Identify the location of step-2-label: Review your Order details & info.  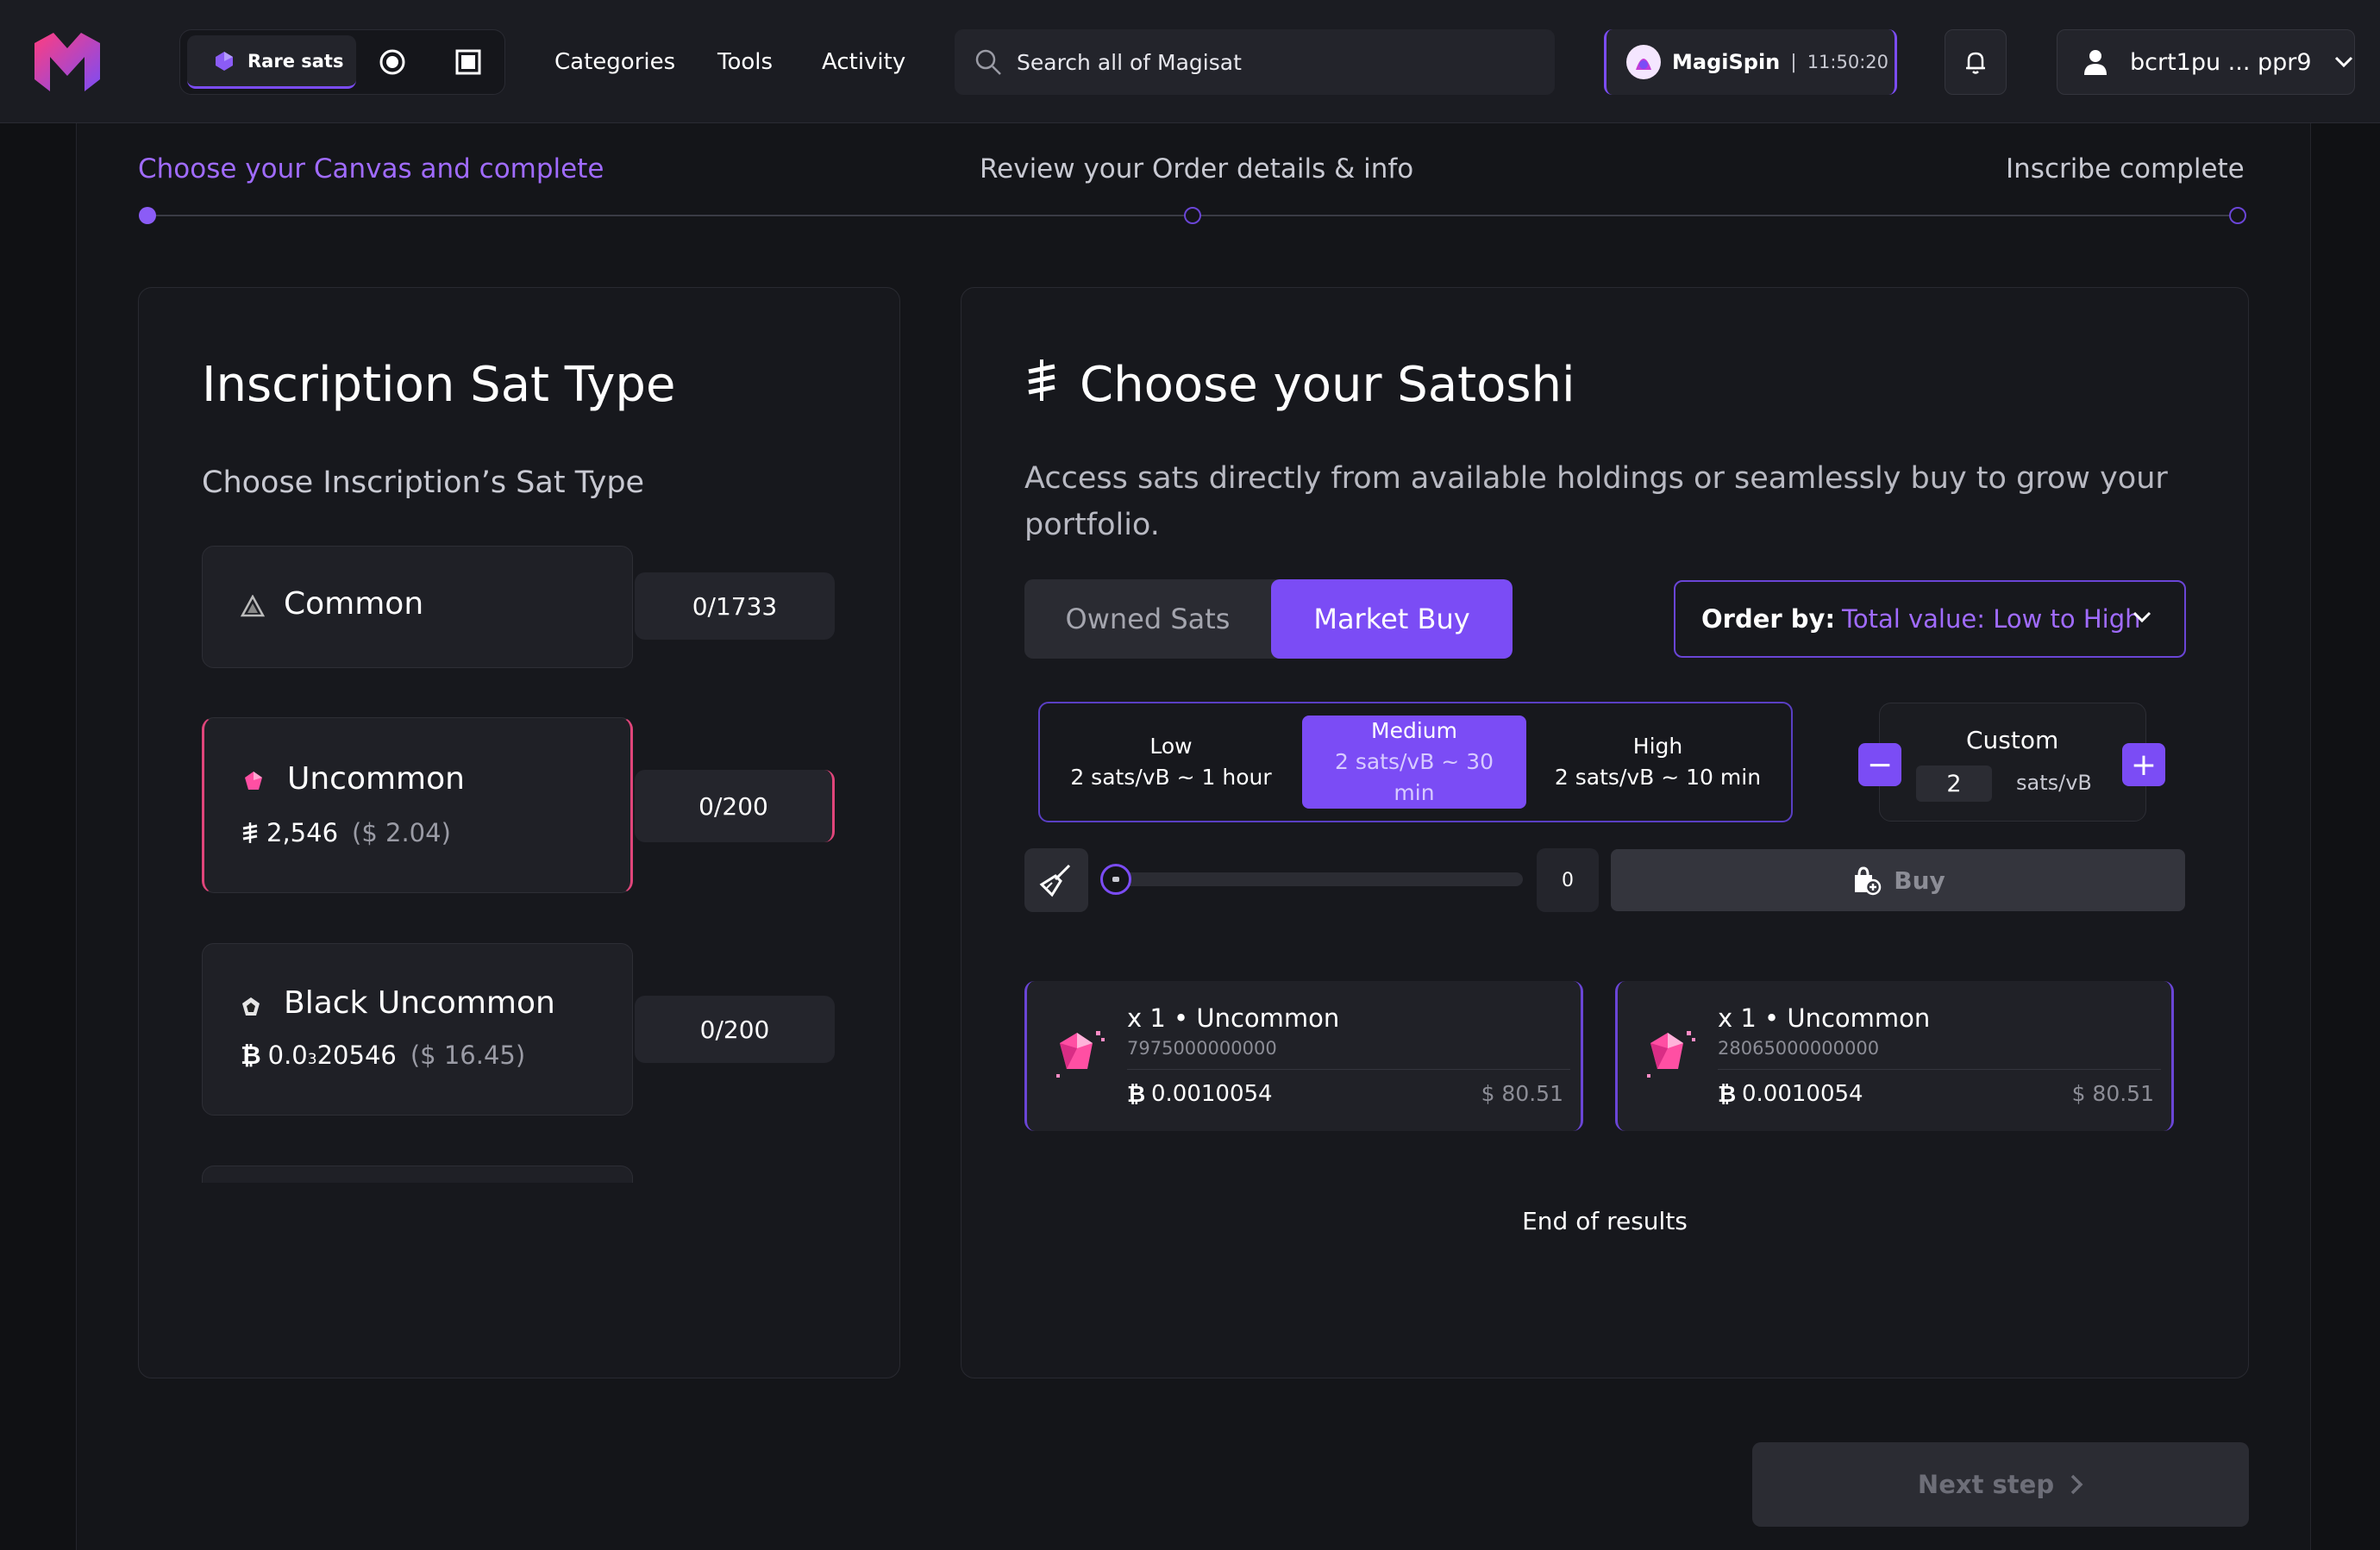
(1197, 168).